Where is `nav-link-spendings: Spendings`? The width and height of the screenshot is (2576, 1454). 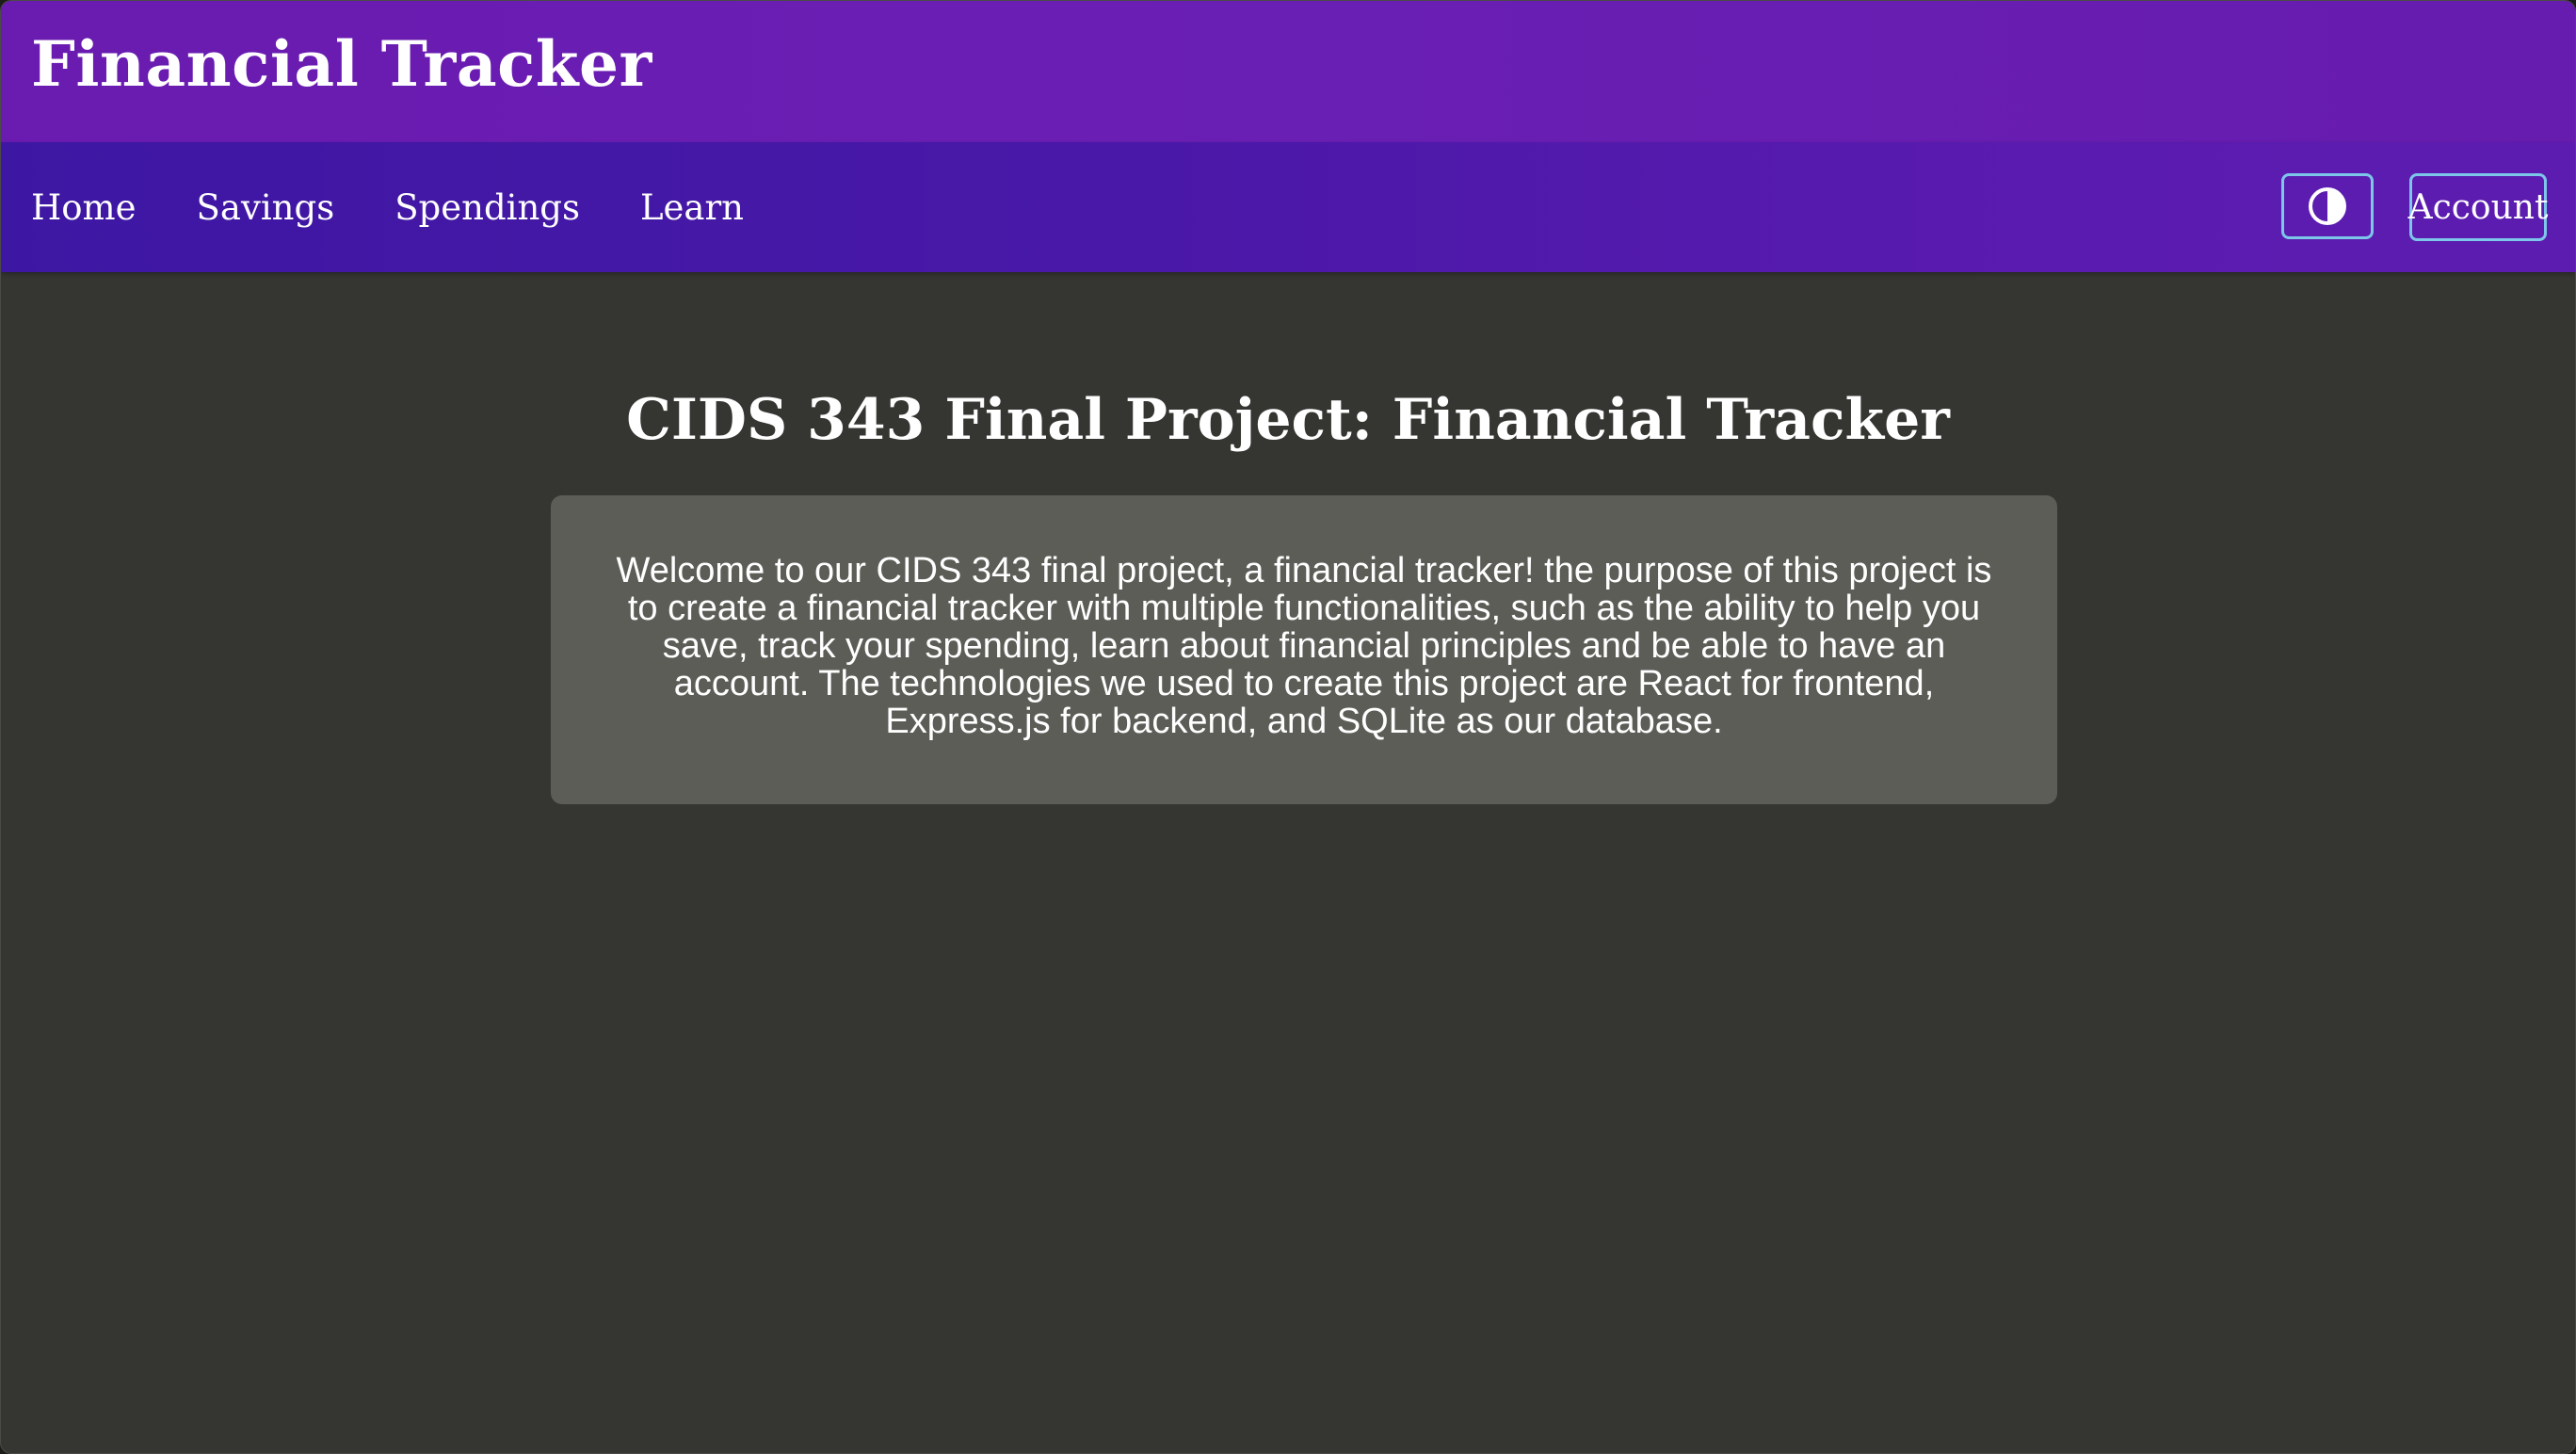
nav-link-spendings: Spendings is located at coordinates (487, 207).